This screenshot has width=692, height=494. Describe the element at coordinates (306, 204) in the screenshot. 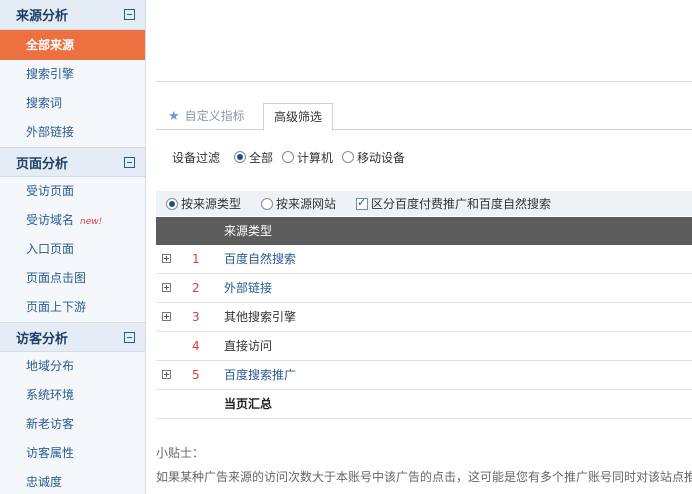

I see `option-label: 按来源网站` at that location.